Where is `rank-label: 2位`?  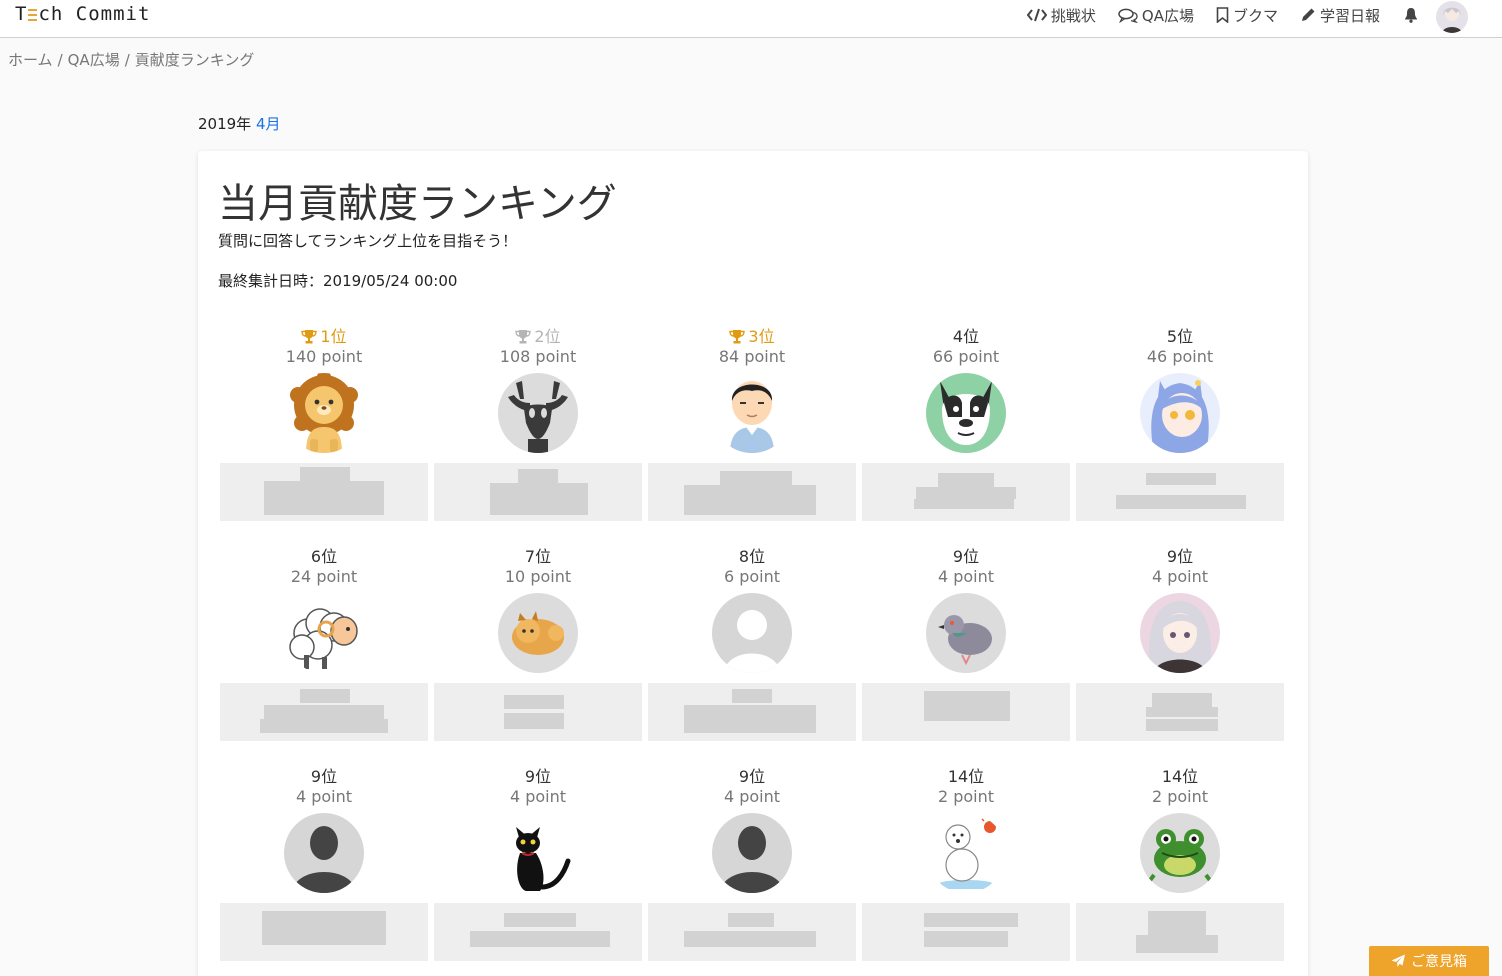
rank-label: 2位 is located at coordinates (538, 335).